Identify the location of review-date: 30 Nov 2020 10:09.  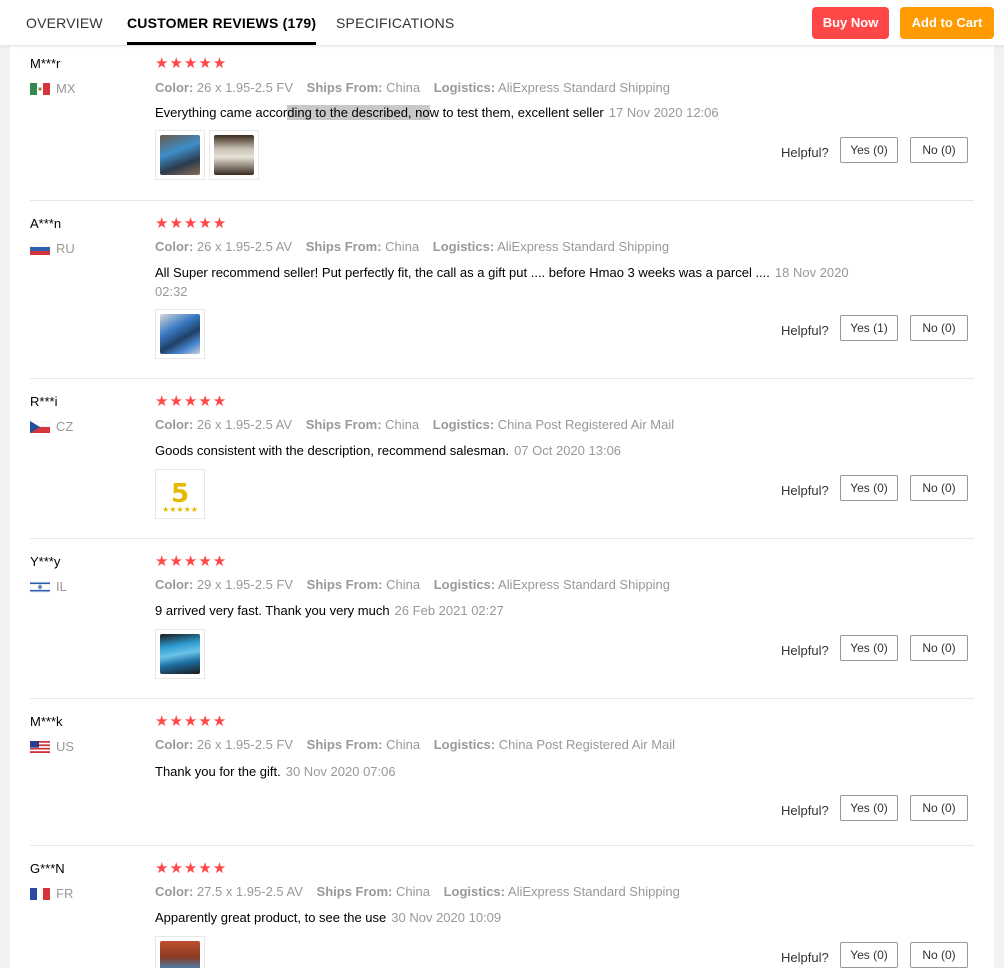
(446, 917).